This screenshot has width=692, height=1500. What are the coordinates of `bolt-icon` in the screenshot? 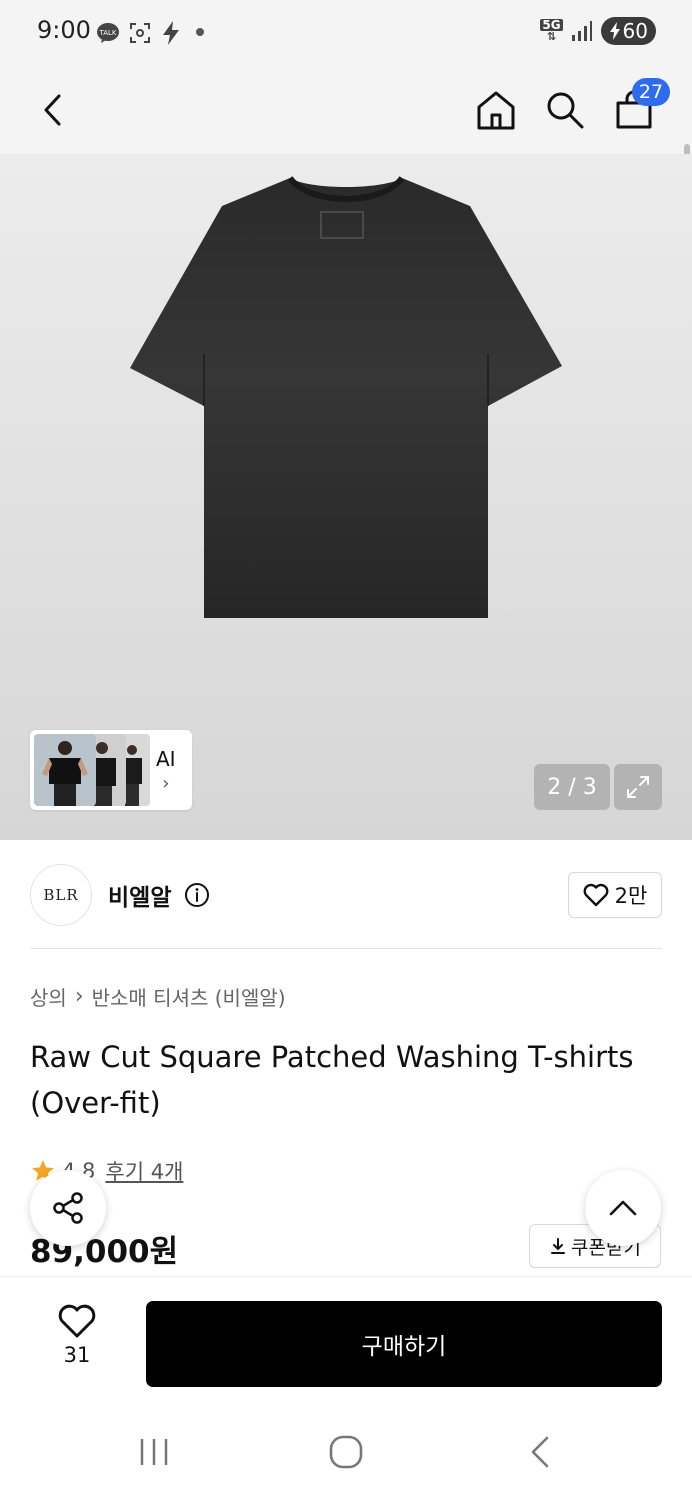 It's located at (171, 33).